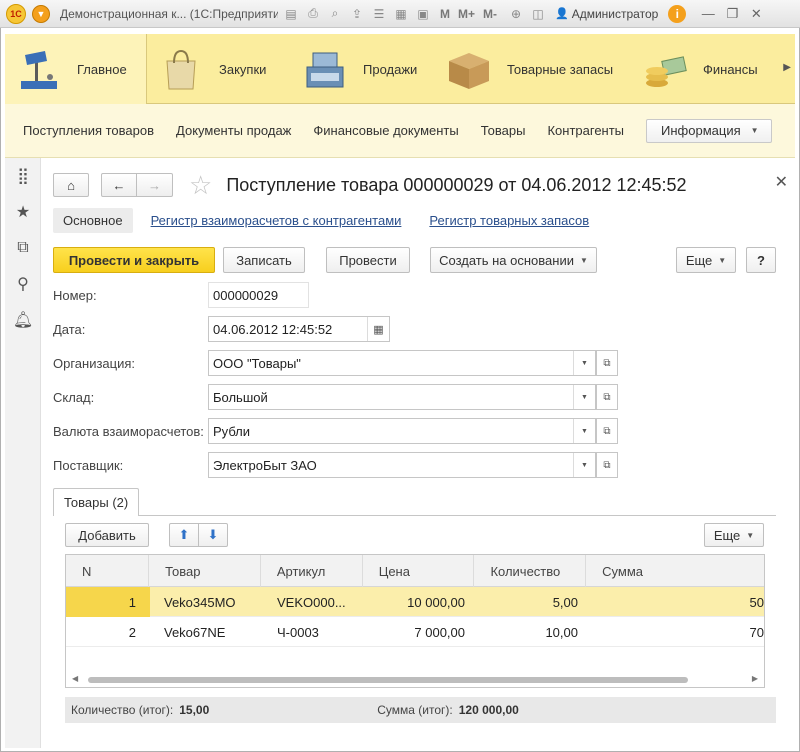 Image resolution: width=800 pixels, height=752 pixels. I want to click on move-down-button: ⬇, so click(213, 535).